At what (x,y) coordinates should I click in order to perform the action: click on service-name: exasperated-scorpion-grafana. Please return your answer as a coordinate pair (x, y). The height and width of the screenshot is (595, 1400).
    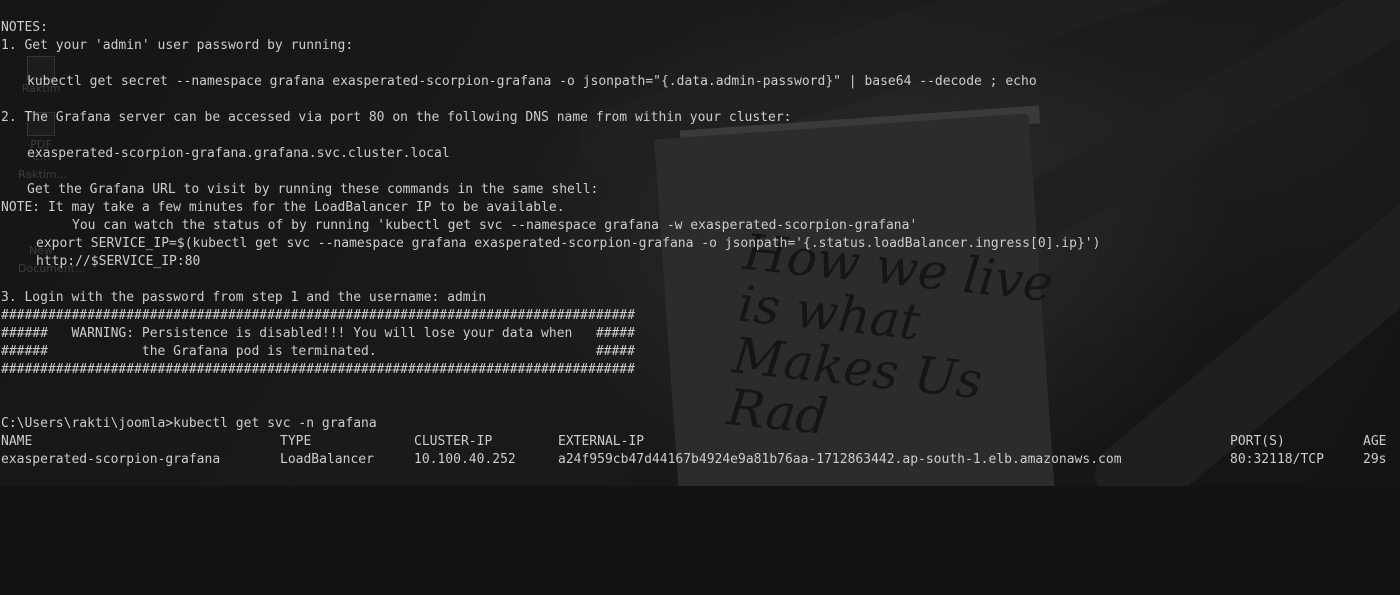
    Looking at the image, I should click on (111, 459).